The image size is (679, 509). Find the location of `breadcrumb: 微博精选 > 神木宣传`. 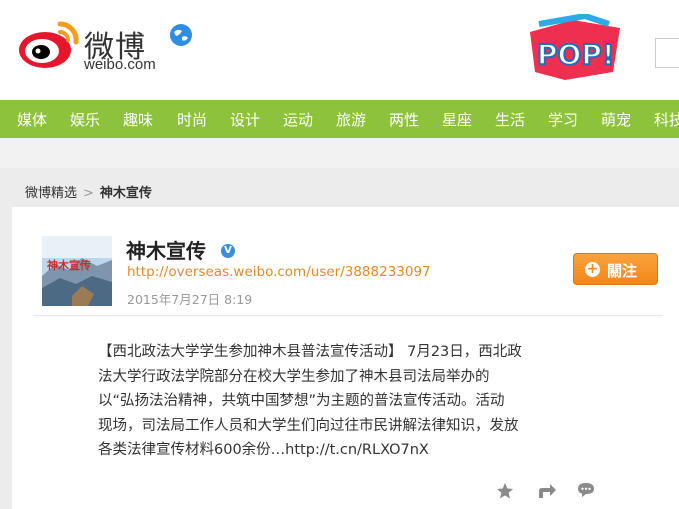

breadcrumb: 微博精选 > 神木宣传 is located at coordinates (88, 191).